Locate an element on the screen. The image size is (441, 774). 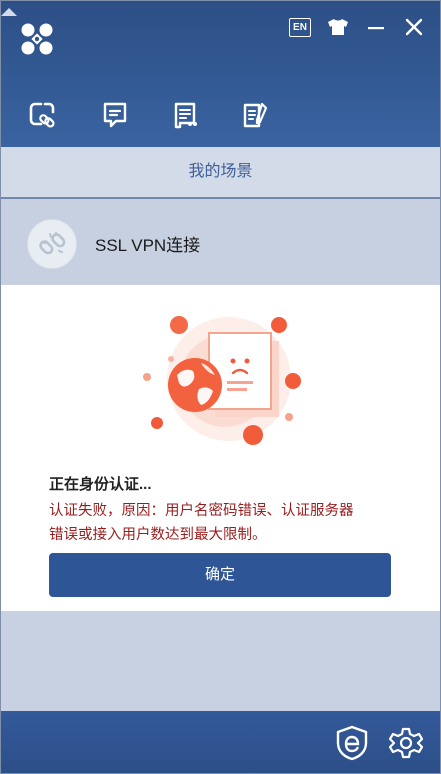
tab-messages is located at coordinates (115, 115).